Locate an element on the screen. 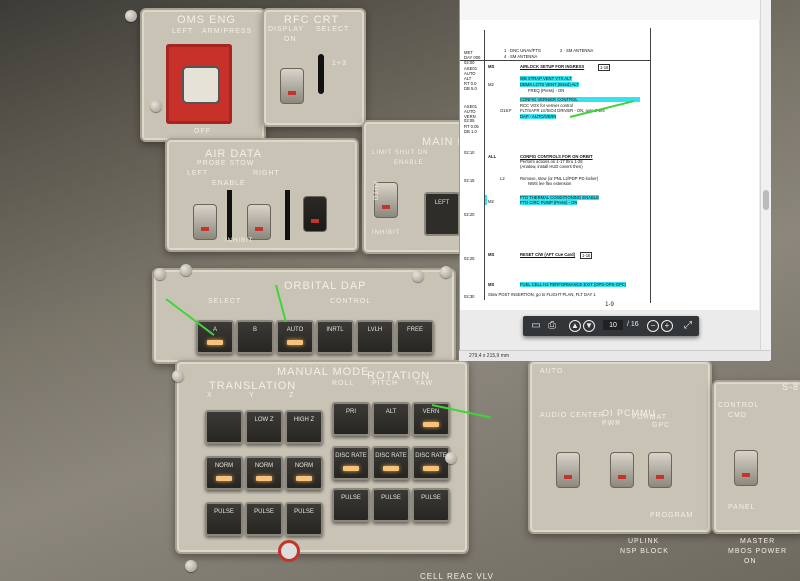  main-eng-limit-label: LIMIT SHUT DN is located at coordinates (400, 153).